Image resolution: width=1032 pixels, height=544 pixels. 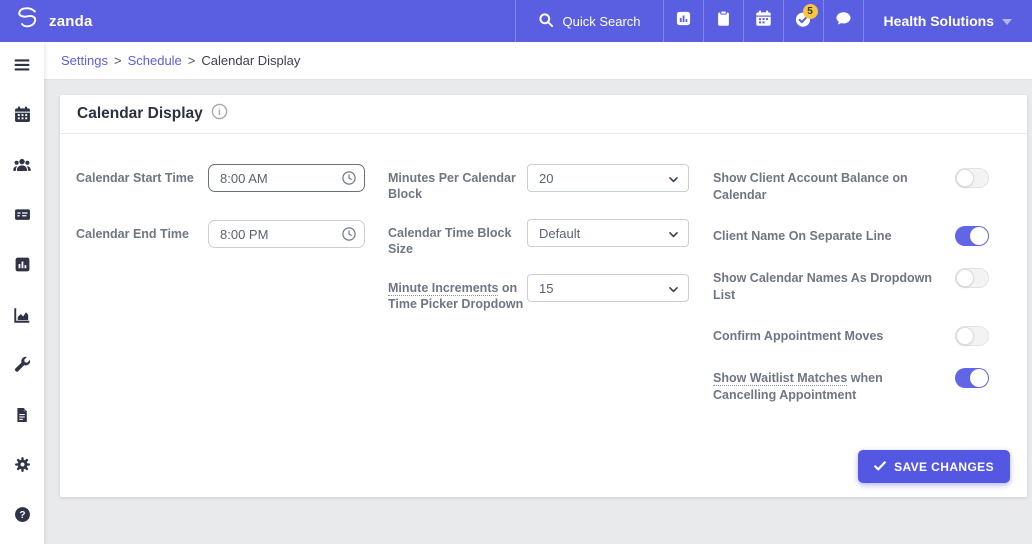 What do you see at coordinates (452, 186) in the screenshot?
I see `minutes-per-block-label: Minutes Per Calendar Block` at bounding box center [452, 186].